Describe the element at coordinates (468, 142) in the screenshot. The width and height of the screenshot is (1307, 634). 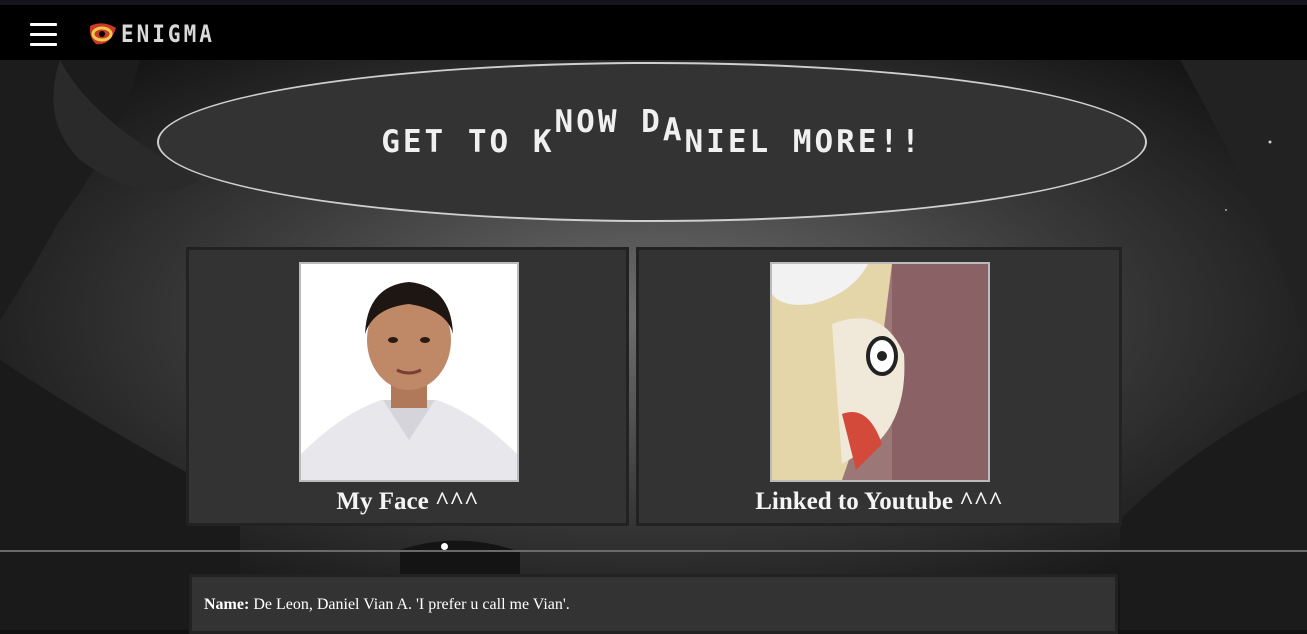
I see `banner-text-part: GET TO K` at that location.